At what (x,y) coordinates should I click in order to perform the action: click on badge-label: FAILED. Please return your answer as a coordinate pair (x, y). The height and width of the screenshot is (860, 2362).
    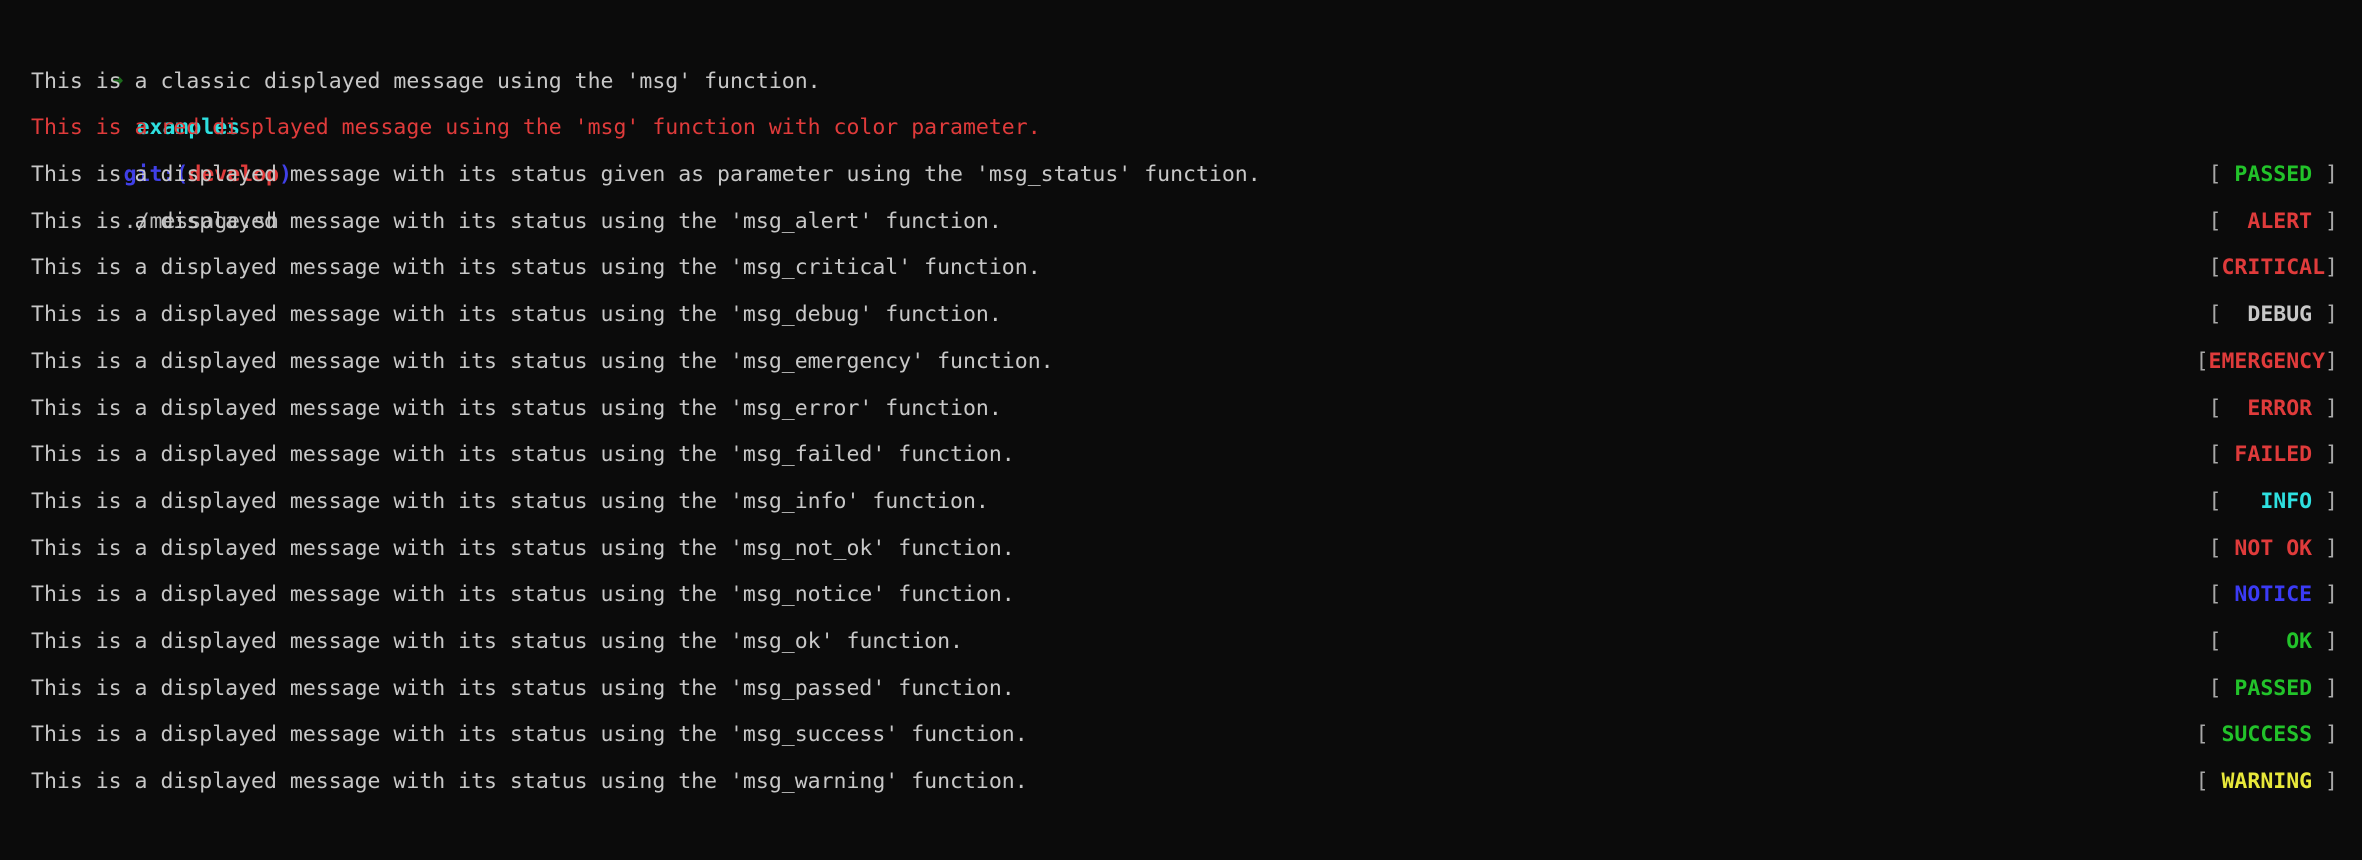
    Looking at the image, I should click on (2273, 455).